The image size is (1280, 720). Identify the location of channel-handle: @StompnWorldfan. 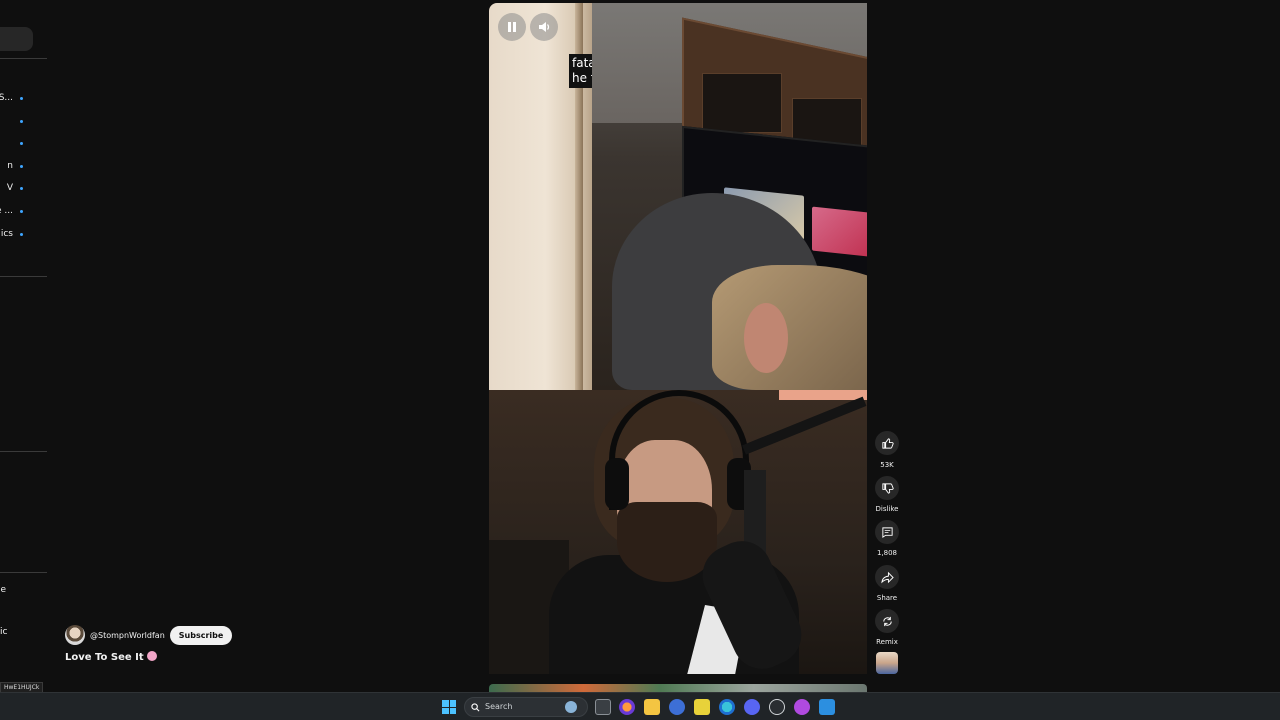
(127, 635).